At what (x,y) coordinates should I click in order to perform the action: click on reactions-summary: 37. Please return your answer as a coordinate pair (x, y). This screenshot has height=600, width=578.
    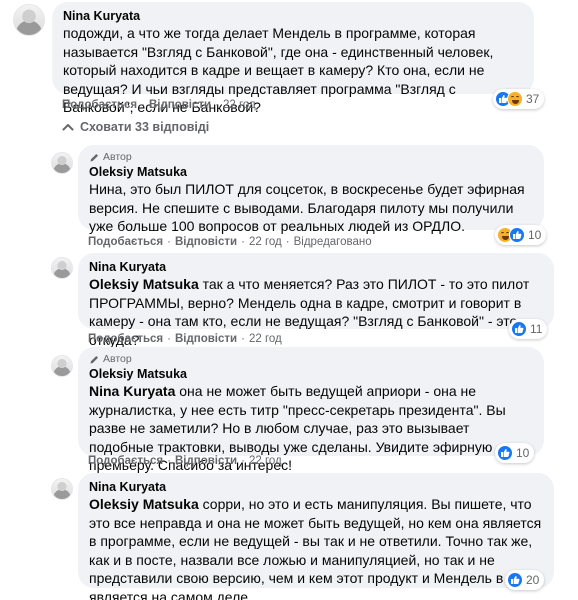
    Looking at the image, I should click on (519, 99).